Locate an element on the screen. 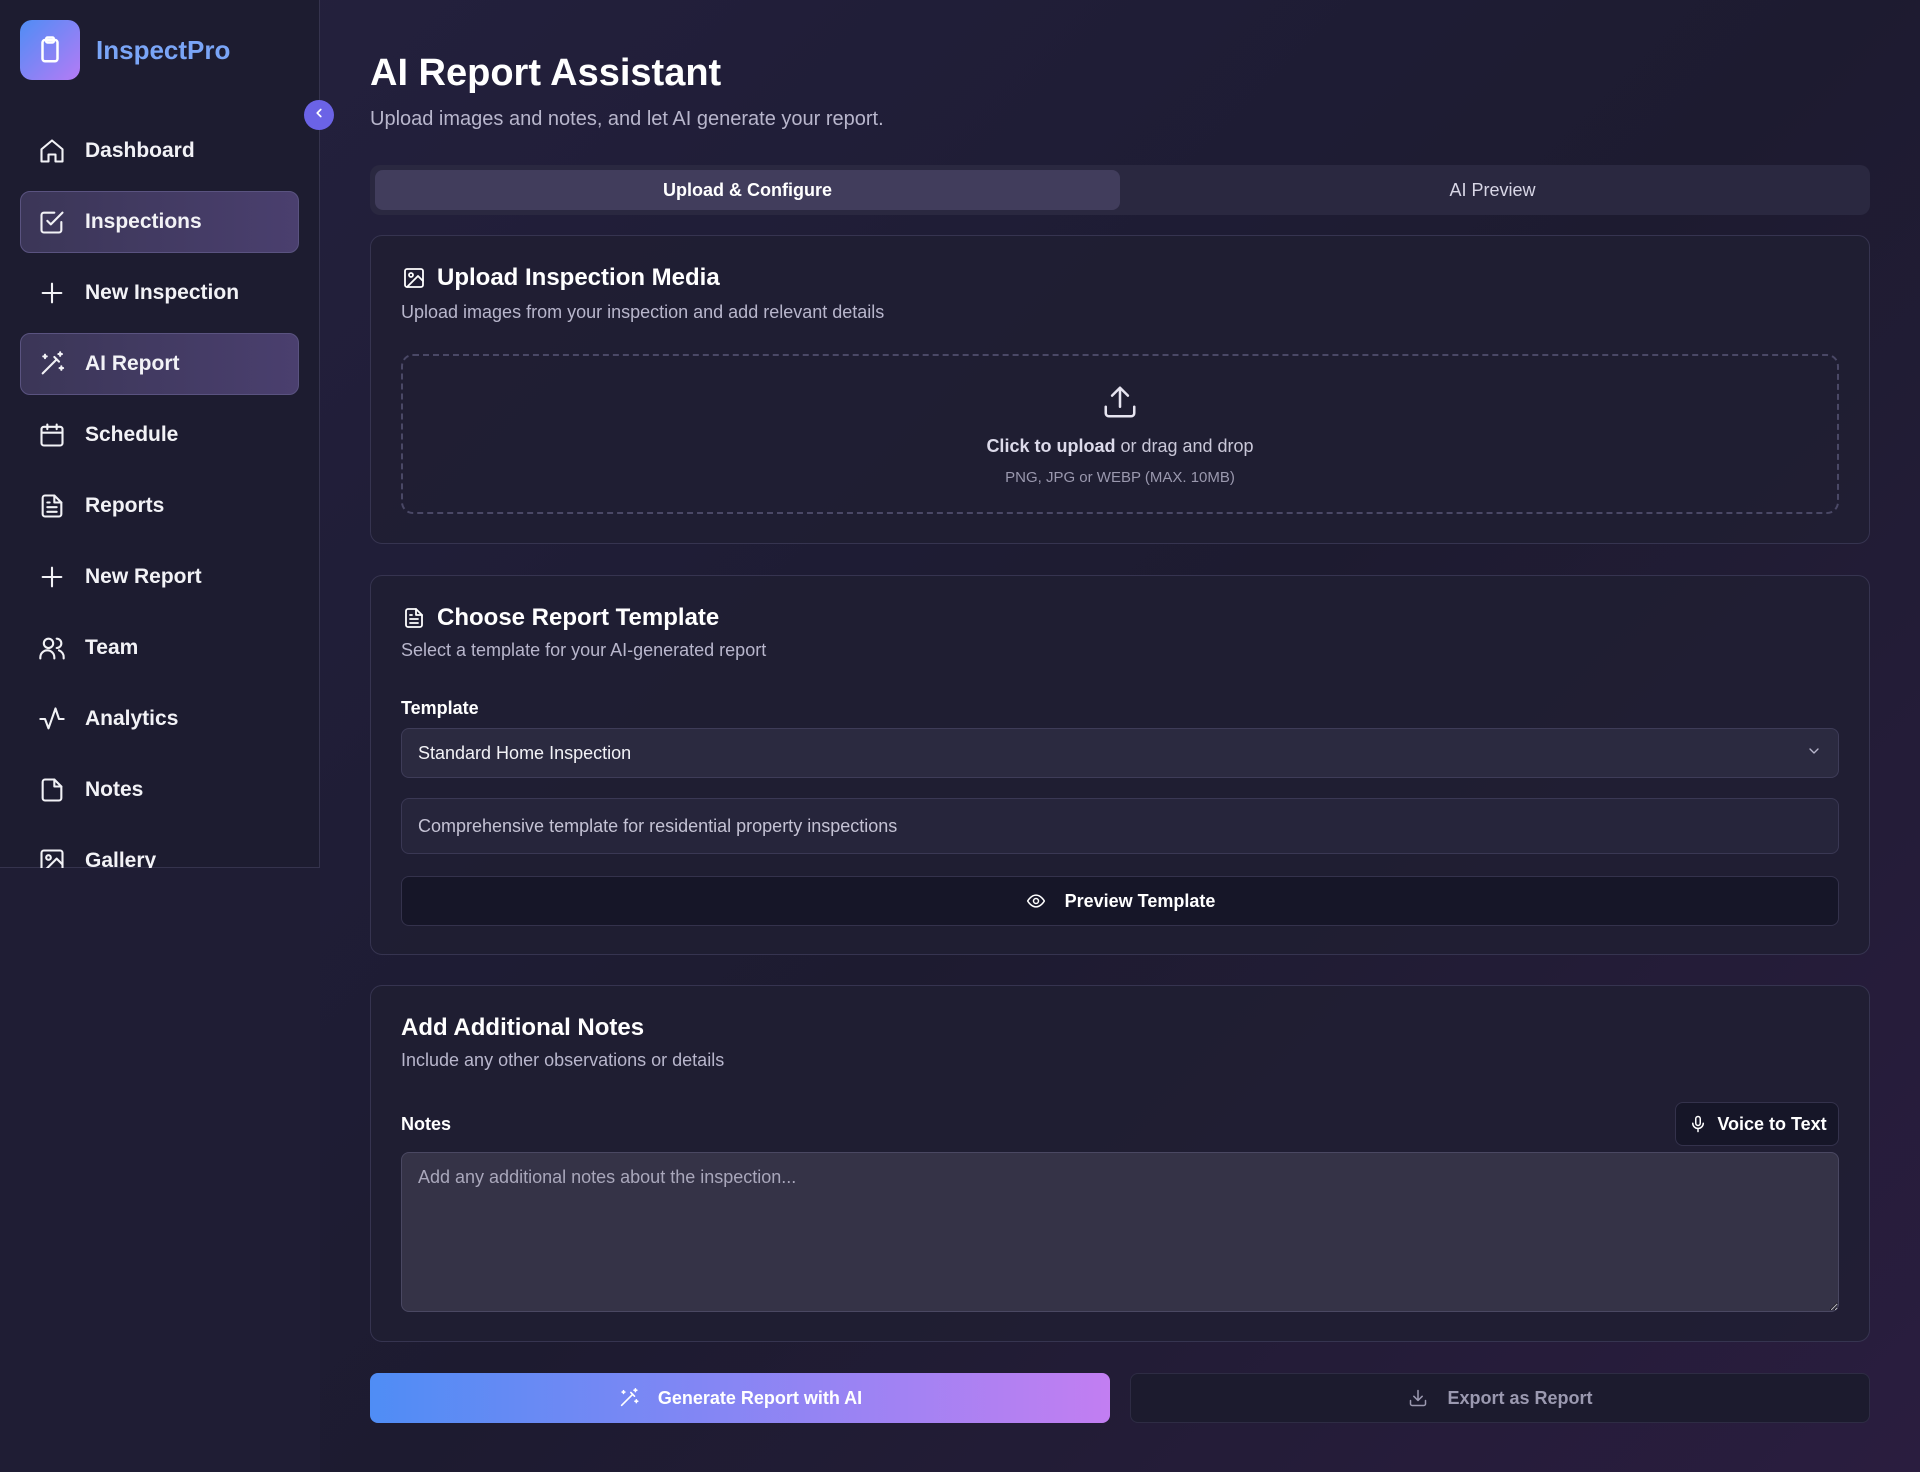 The image size is (1920, 1472). microphone-icon is located at coordinates (1698, 1124).